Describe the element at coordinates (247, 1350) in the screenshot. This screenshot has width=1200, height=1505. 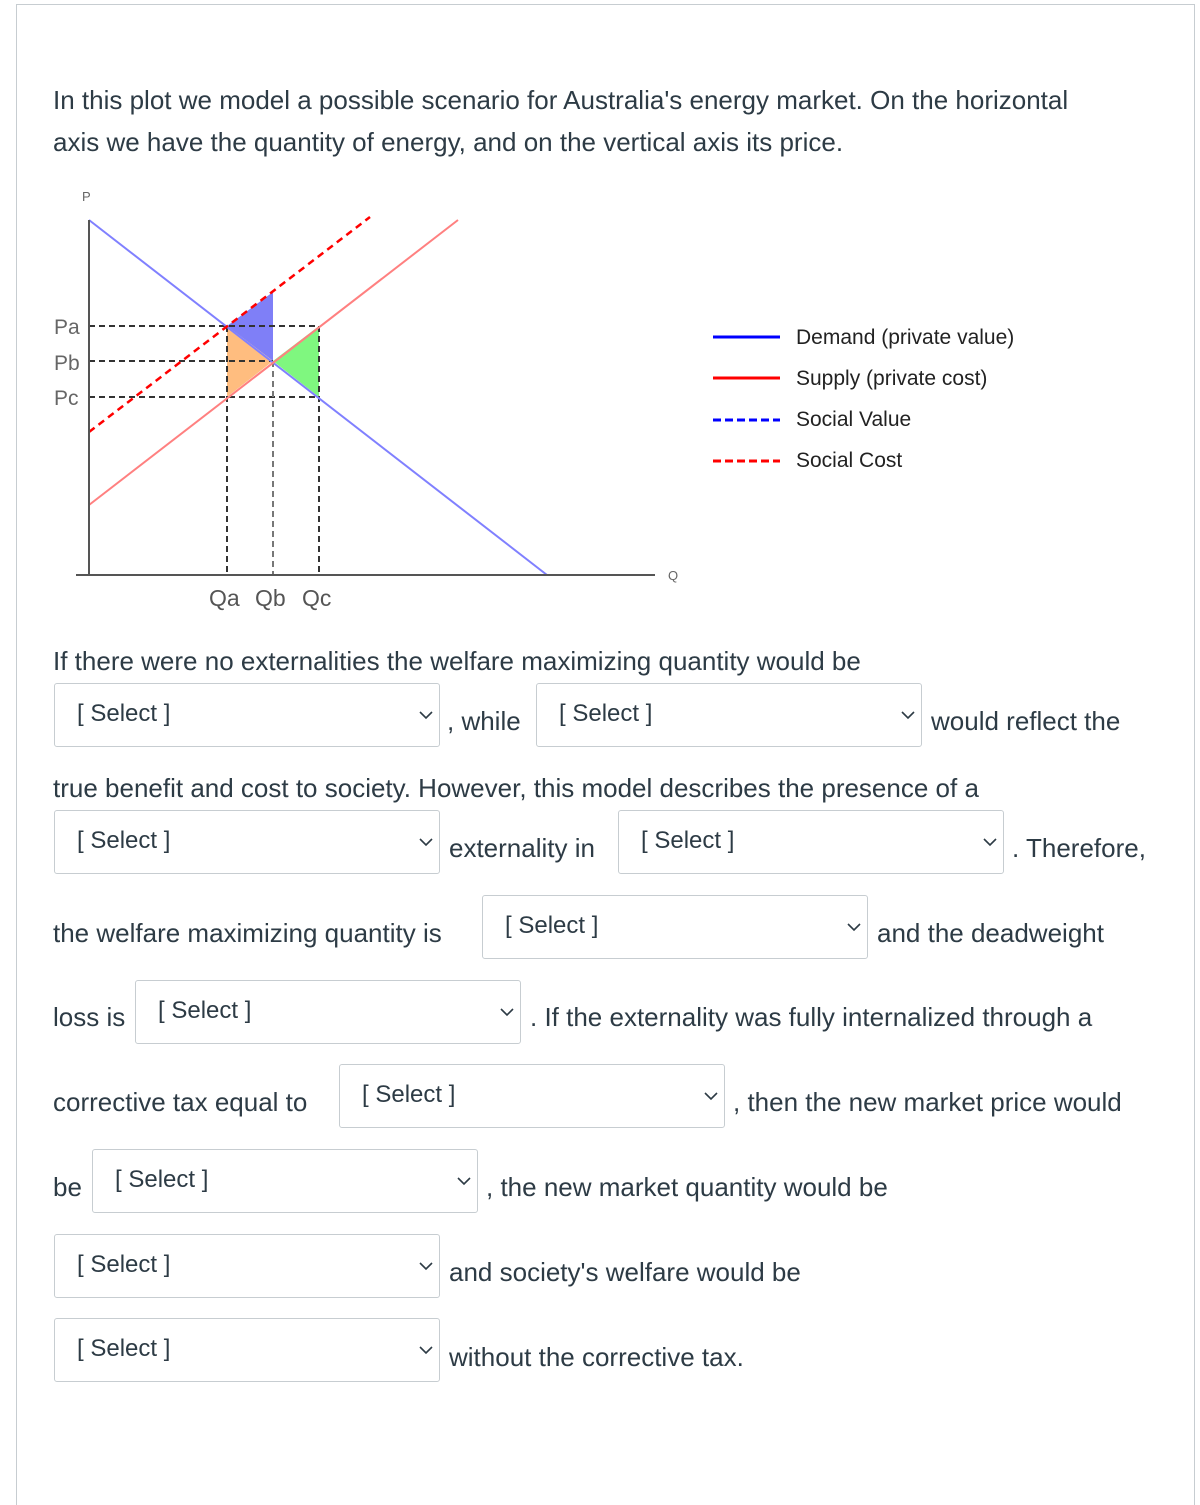
I see `dropdown-10: [ Select ]` at that location.